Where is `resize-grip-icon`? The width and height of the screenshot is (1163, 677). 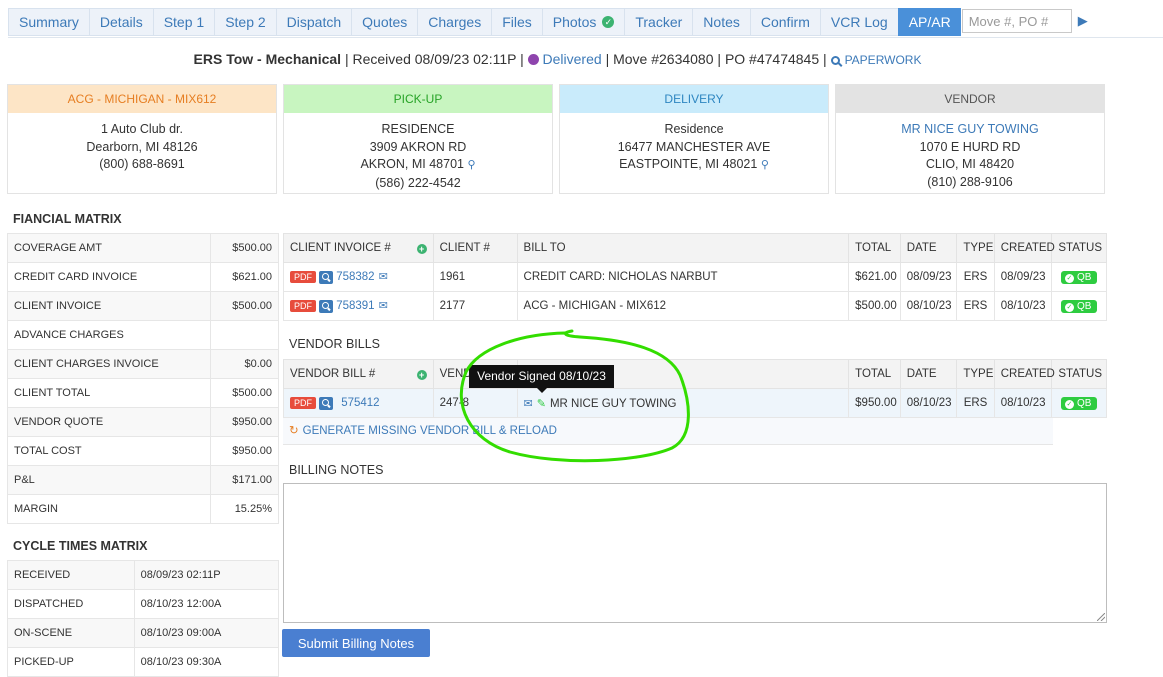
resize-grip-icon is located at coordinates (1101, 617).